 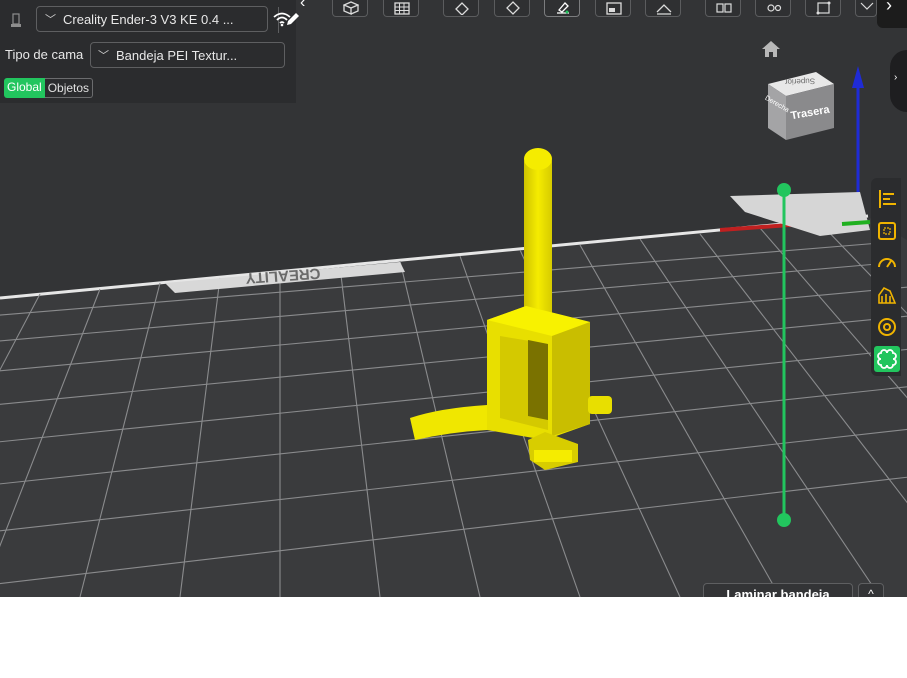 What do you see at coordinates (771, 49) in the screenshot?
I see `home-view-icon` at bounding box center [771, 49].